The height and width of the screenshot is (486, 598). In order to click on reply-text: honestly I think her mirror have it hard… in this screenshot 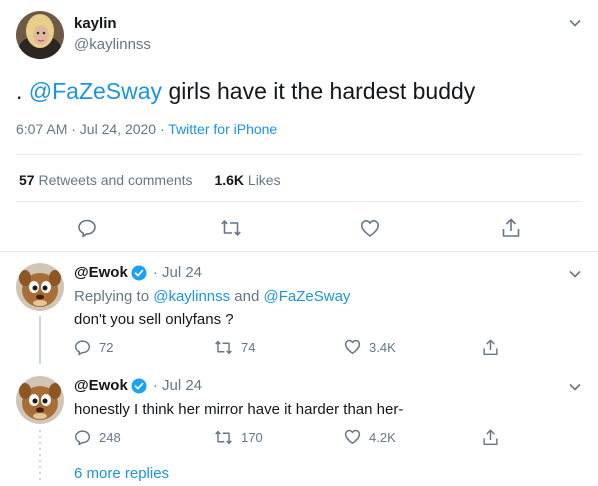, I will do `click(239, 409)`.